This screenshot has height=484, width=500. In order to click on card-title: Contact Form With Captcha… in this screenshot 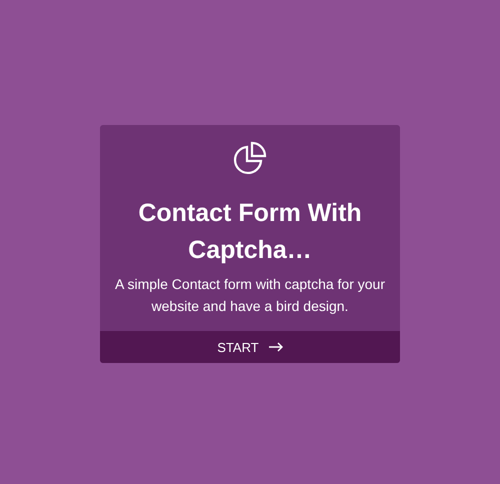, I will do `click(250, 232)`.